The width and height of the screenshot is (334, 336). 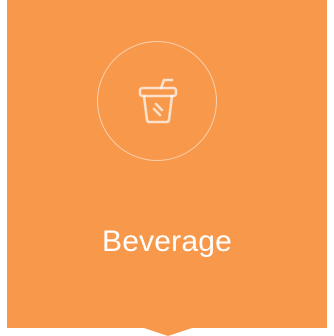 I want to click on beverage-cup-icon, so click(x=158, y=101).